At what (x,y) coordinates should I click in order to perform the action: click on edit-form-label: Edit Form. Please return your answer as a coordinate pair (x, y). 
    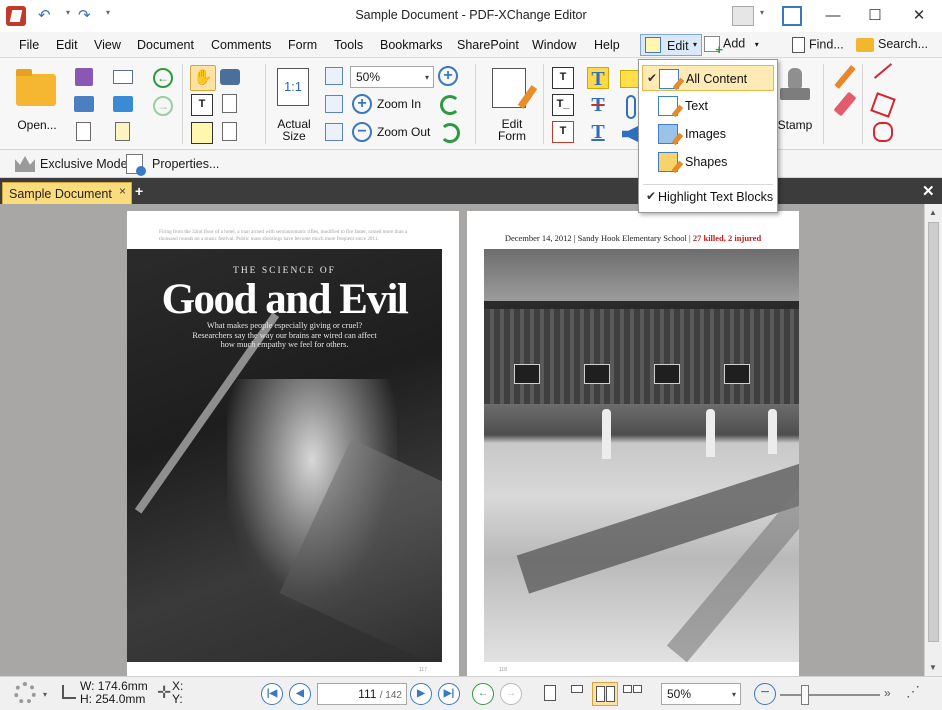
    Looking at the image, I should click on (512, 130).